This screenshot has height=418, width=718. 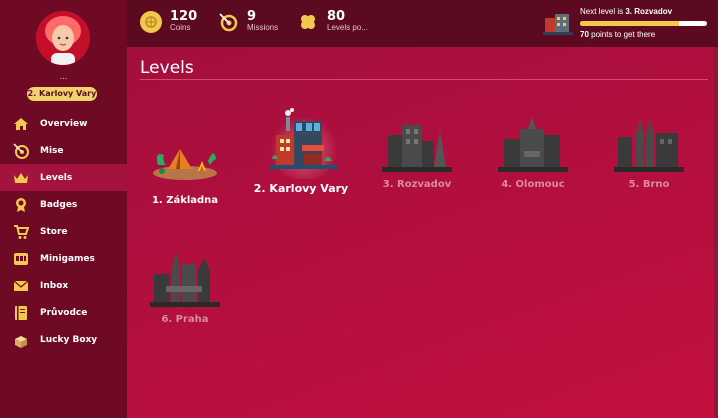 What do you see at coordinates (56, 177) in the screenshot?
I see `sidebar-item-label: Levels` at bounding box center [56, 177].